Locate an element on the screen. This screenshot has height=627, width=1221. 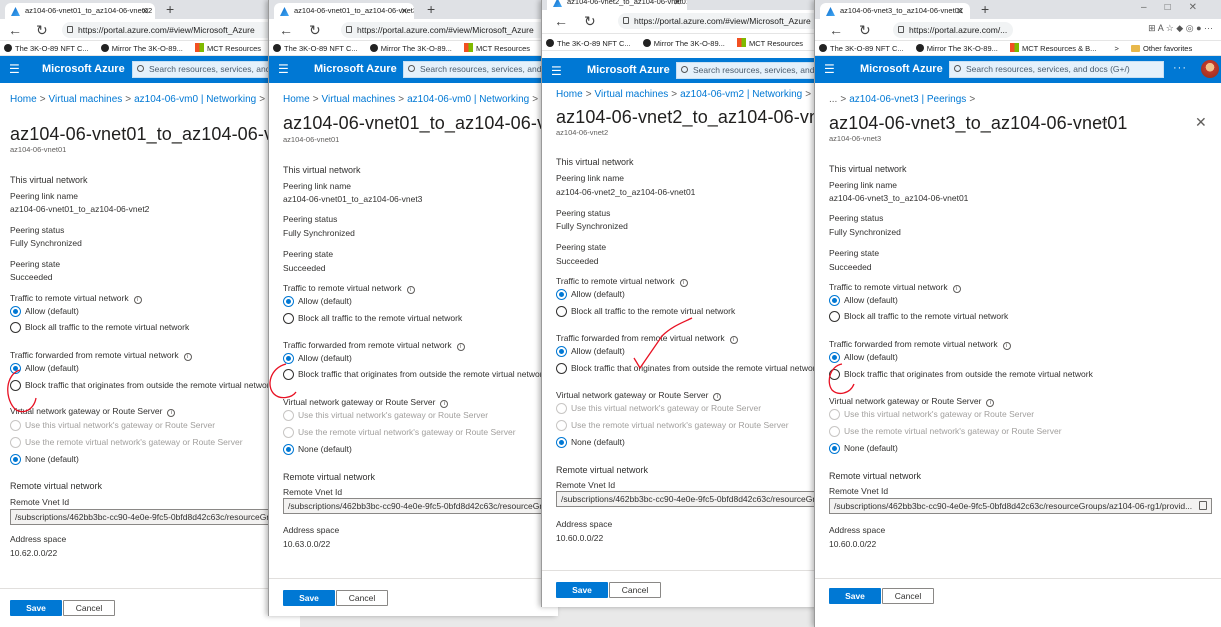
bookmarks-more-icon: > is located at coordinates (1117, 48).